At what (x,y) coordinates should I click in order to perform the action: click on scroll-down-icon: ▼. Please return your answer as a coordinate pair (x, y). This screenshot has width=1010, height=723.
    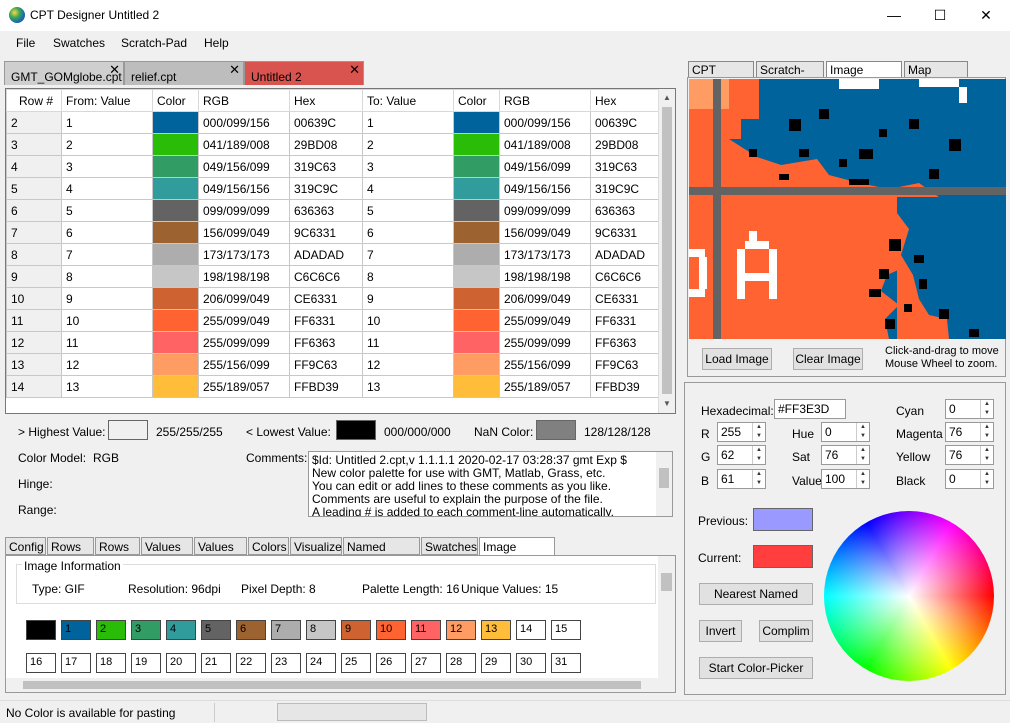
    Looking at the image, I should click on (667, 403).